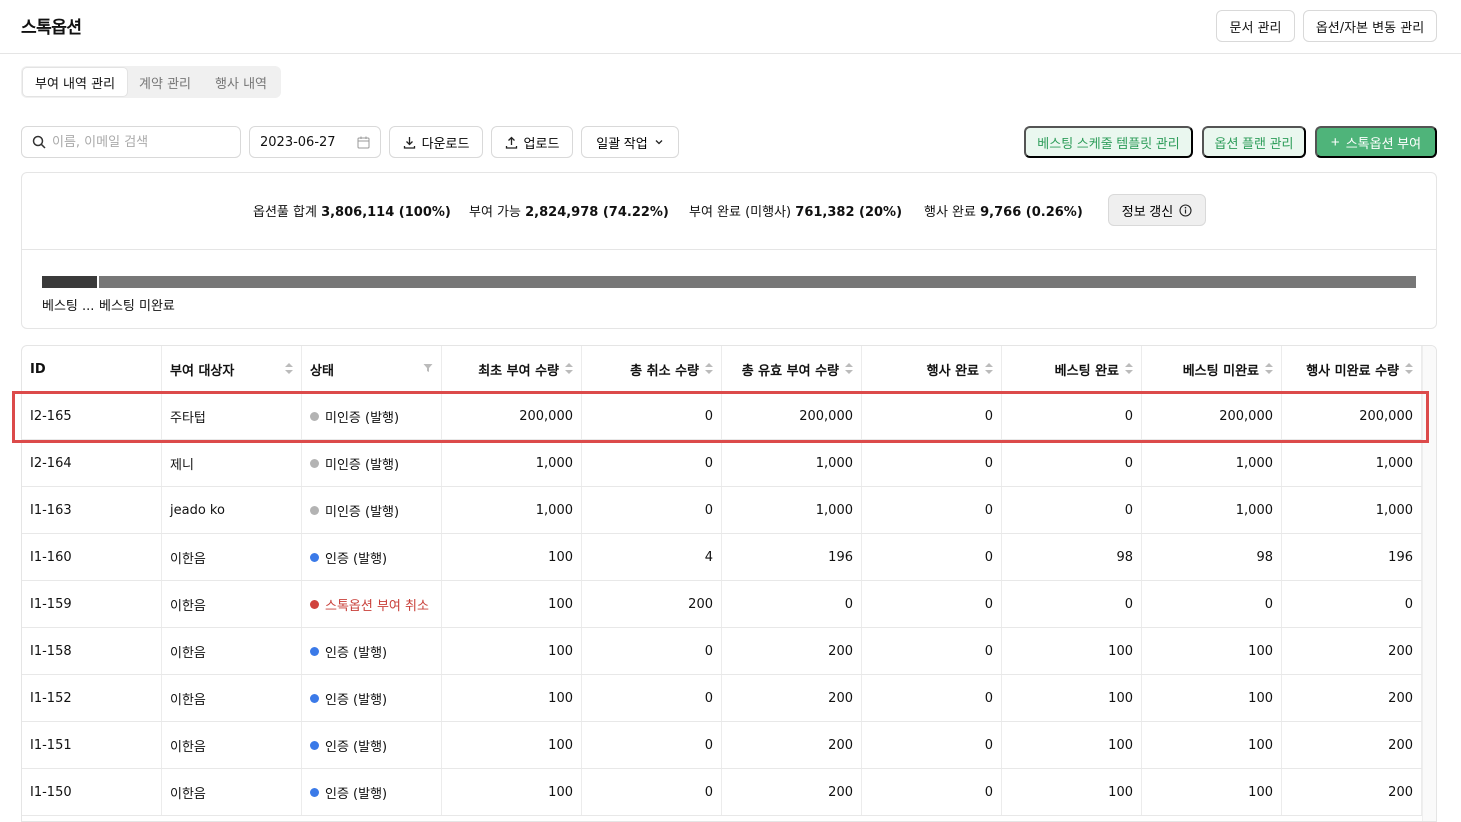  Describe the element at coordinates (708, 557) in the screenshot. I see `cell-text: 4` at that location.